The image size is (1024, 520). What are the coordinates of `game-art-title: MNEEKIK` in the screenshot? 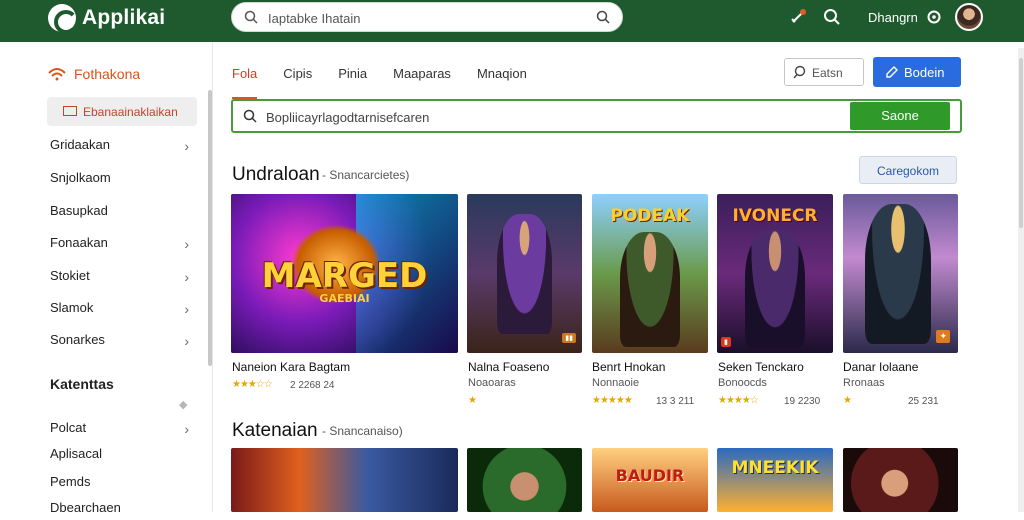 It's located at (775, 468).